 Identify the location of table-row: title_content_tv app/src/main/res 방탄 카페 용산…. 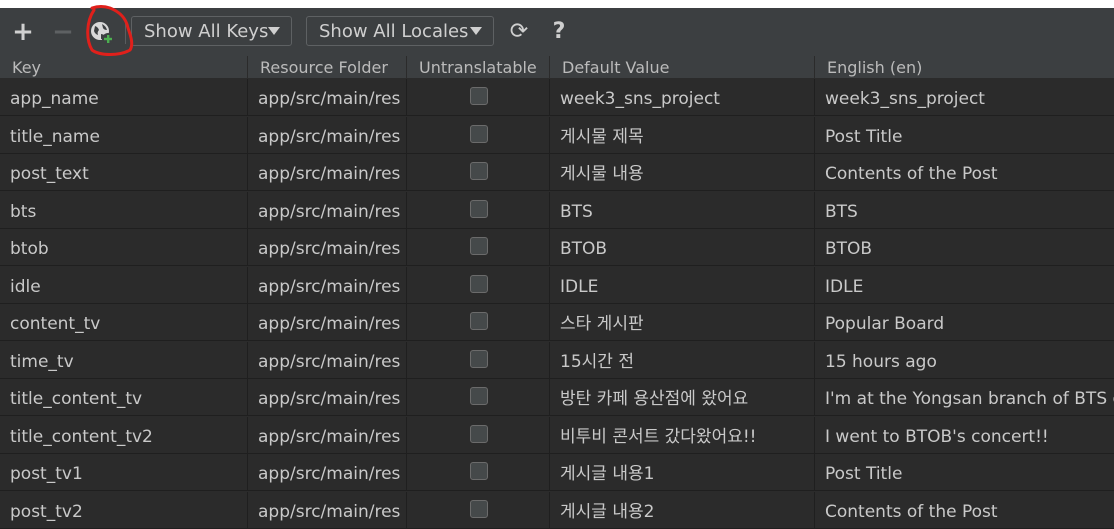
(557, 397).